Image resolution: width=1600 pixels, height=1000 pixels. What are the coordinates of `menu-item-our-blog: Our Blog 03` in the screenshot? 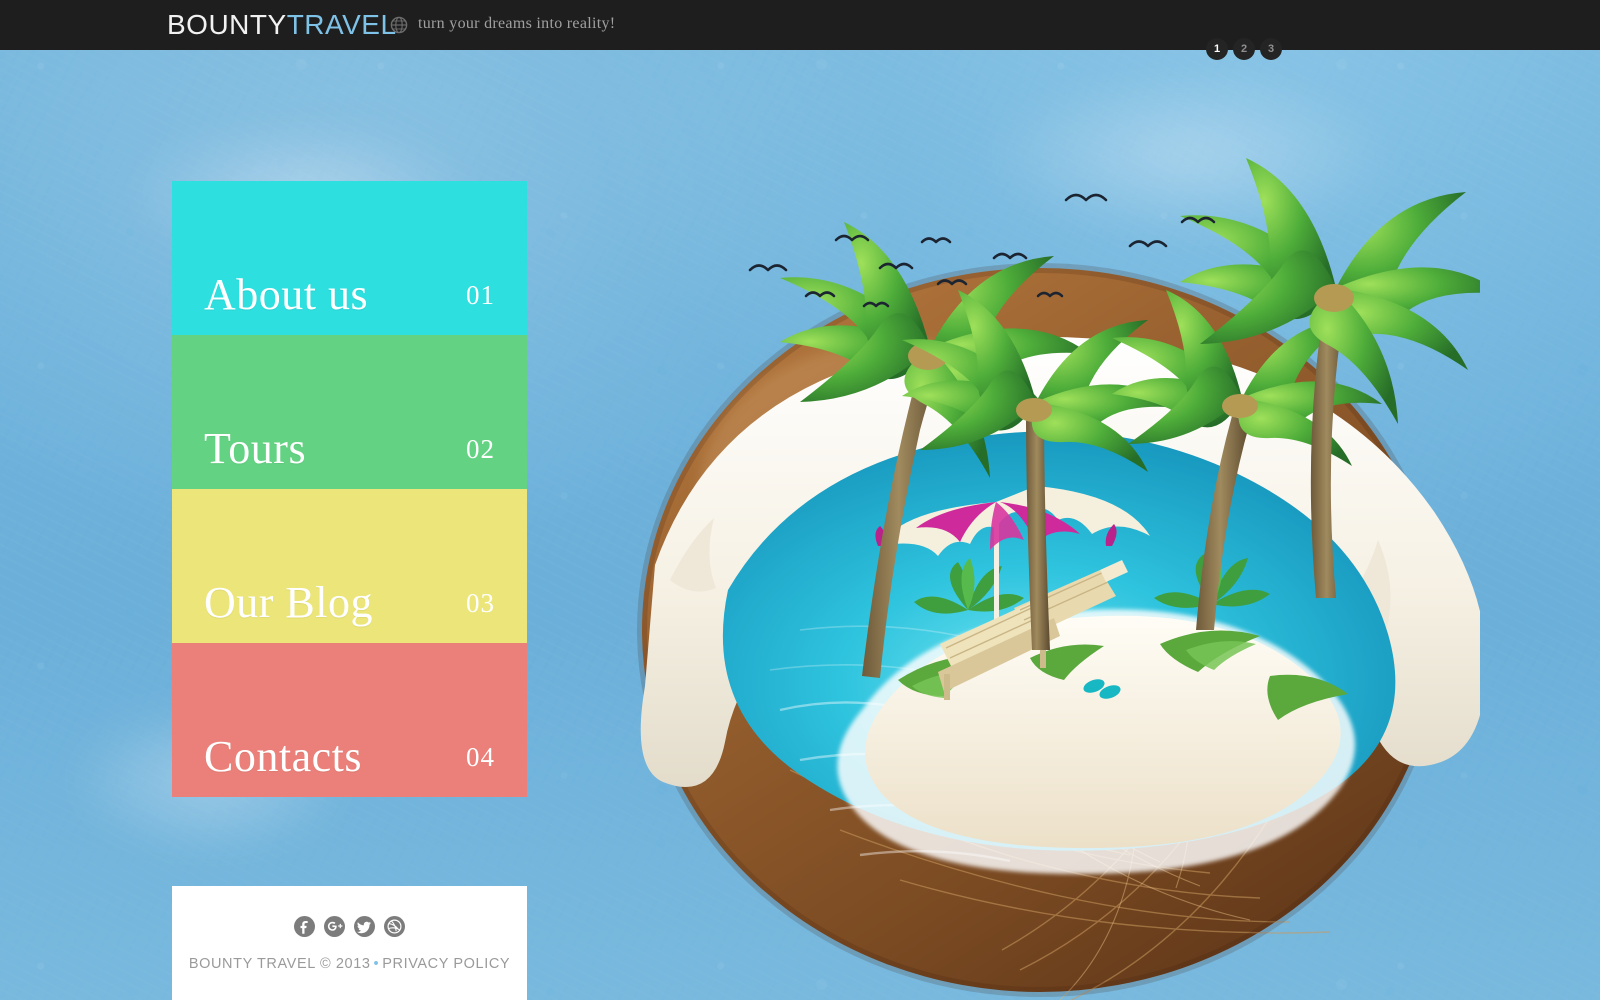 It's located at (349, 566).